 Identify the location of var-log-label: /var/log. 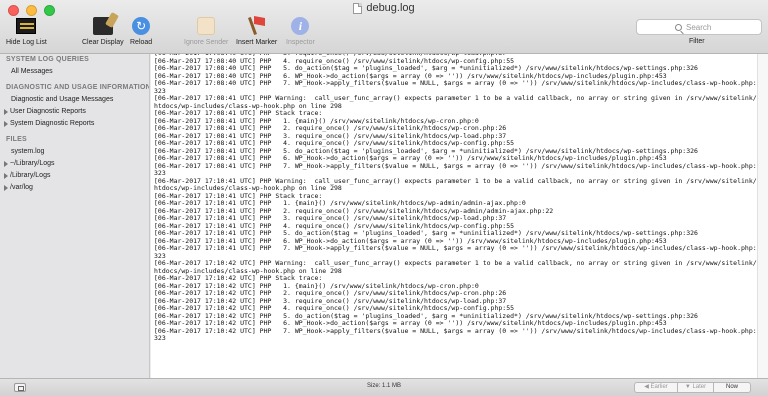
(21, 187).